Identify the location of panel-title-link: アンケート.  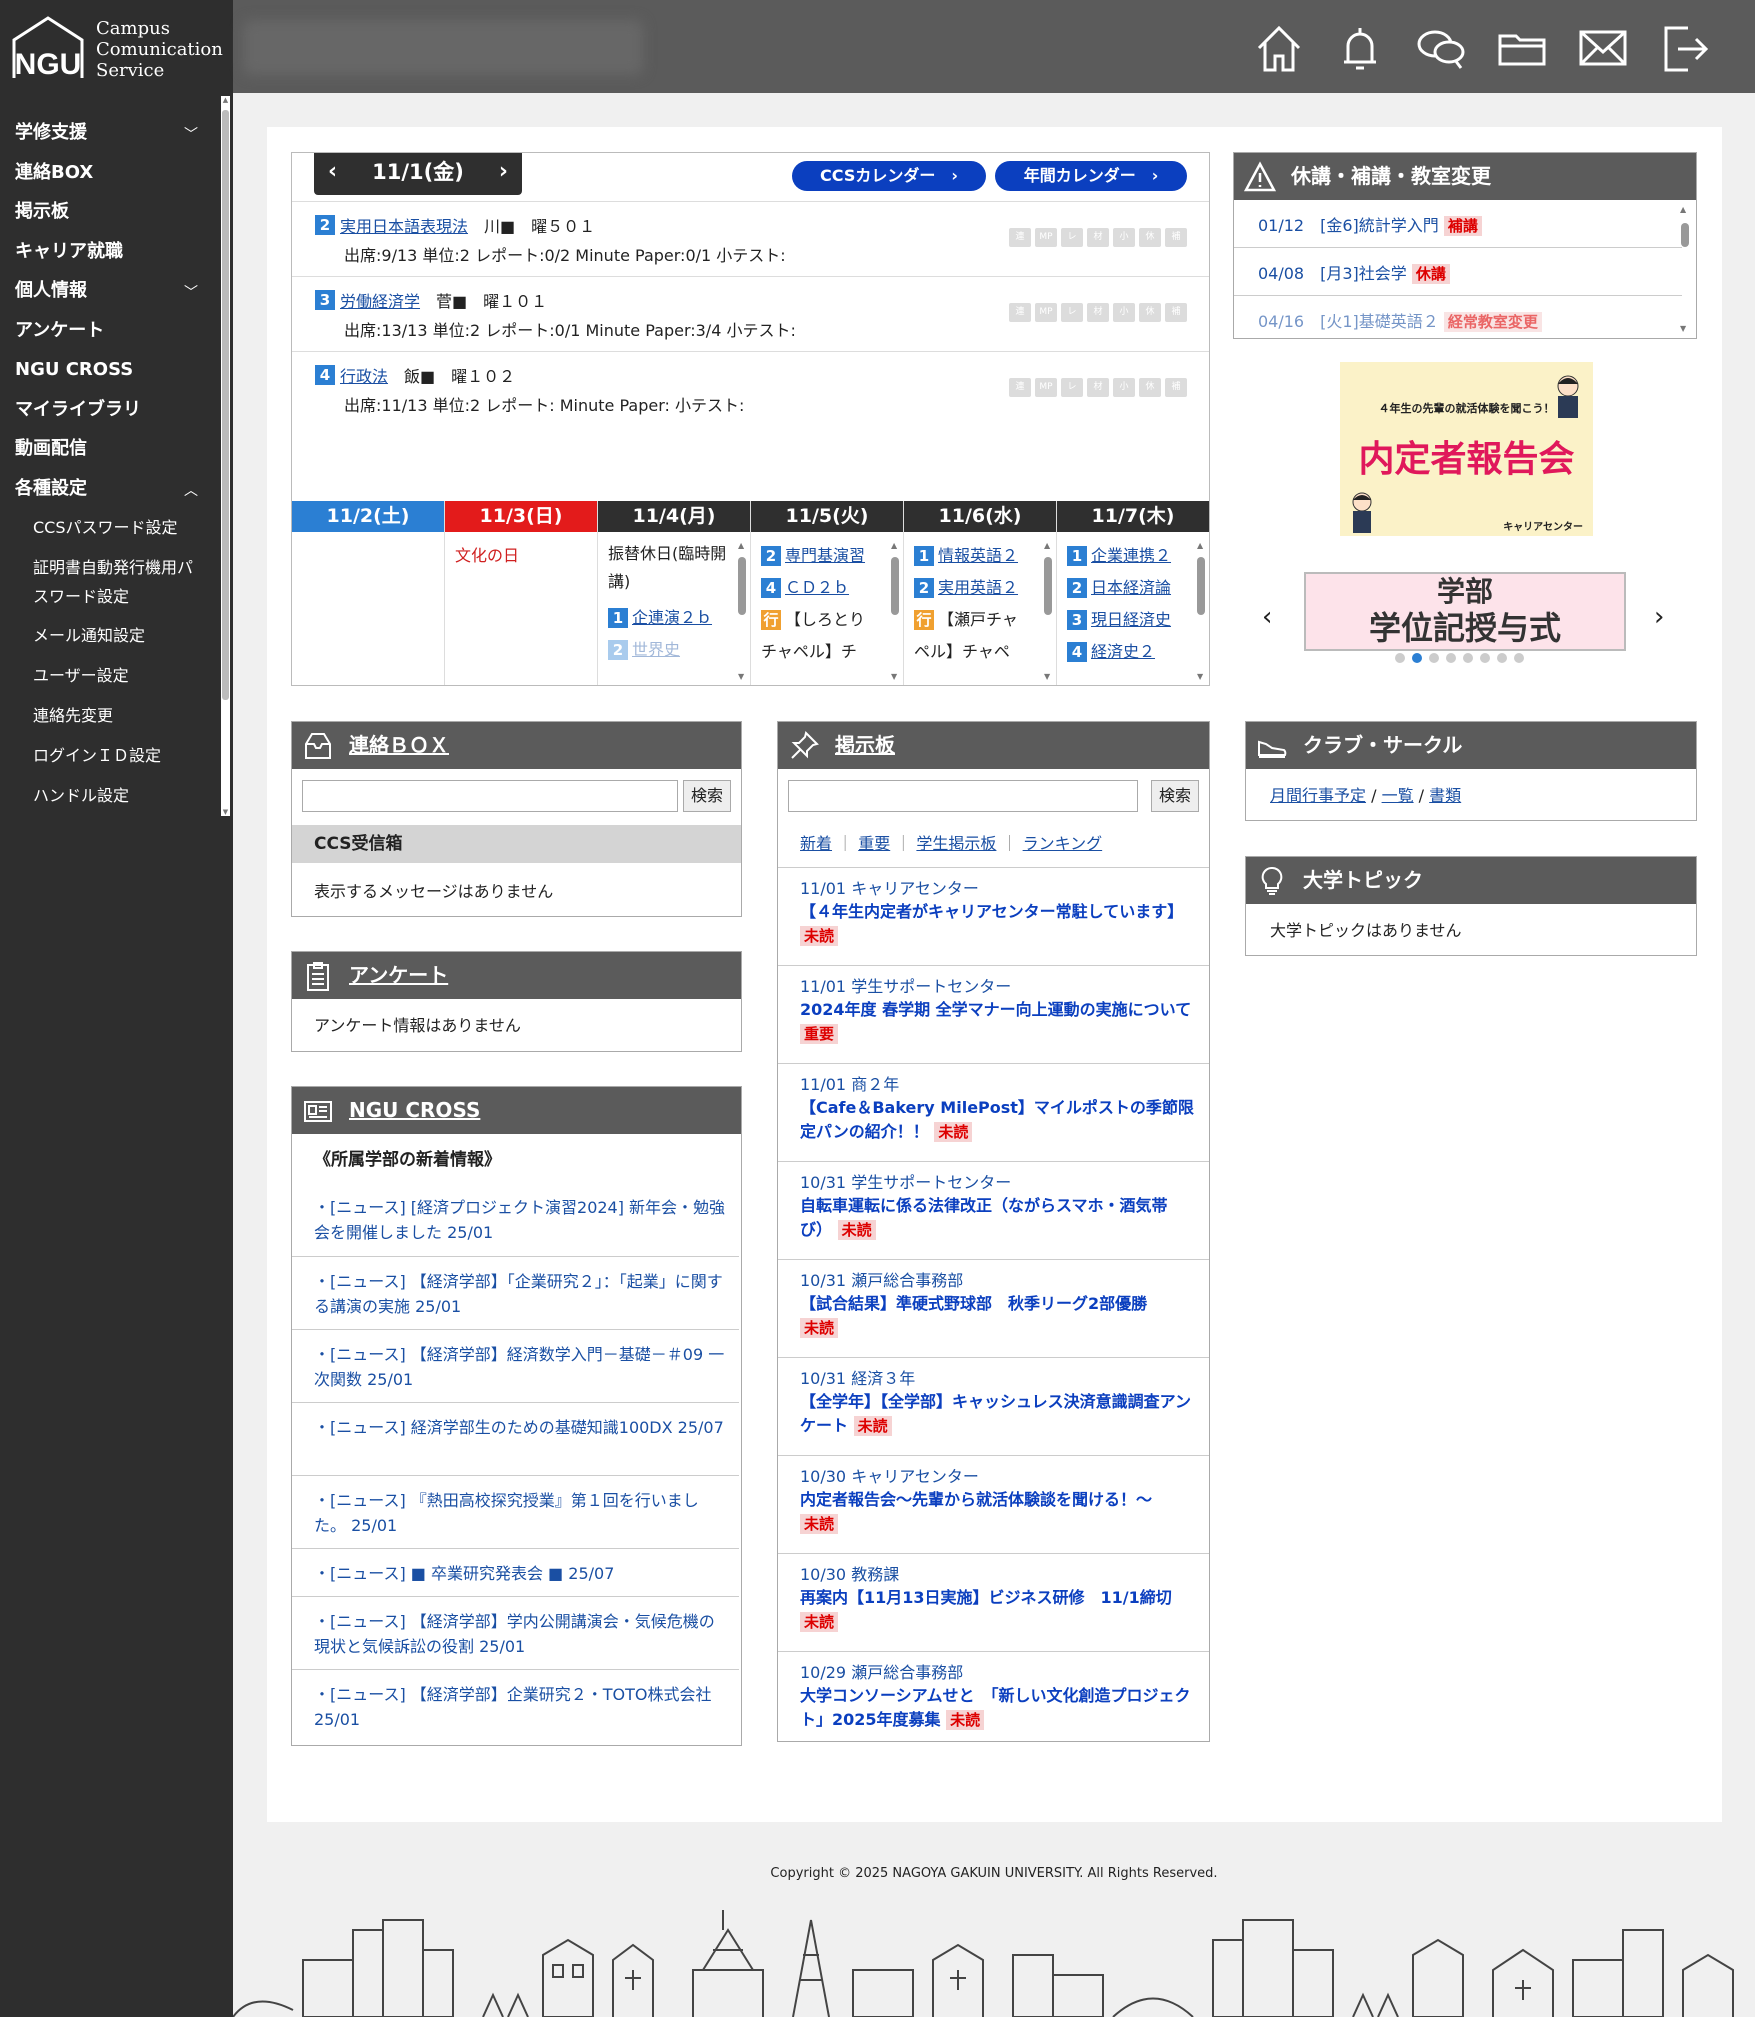
(398, 975).